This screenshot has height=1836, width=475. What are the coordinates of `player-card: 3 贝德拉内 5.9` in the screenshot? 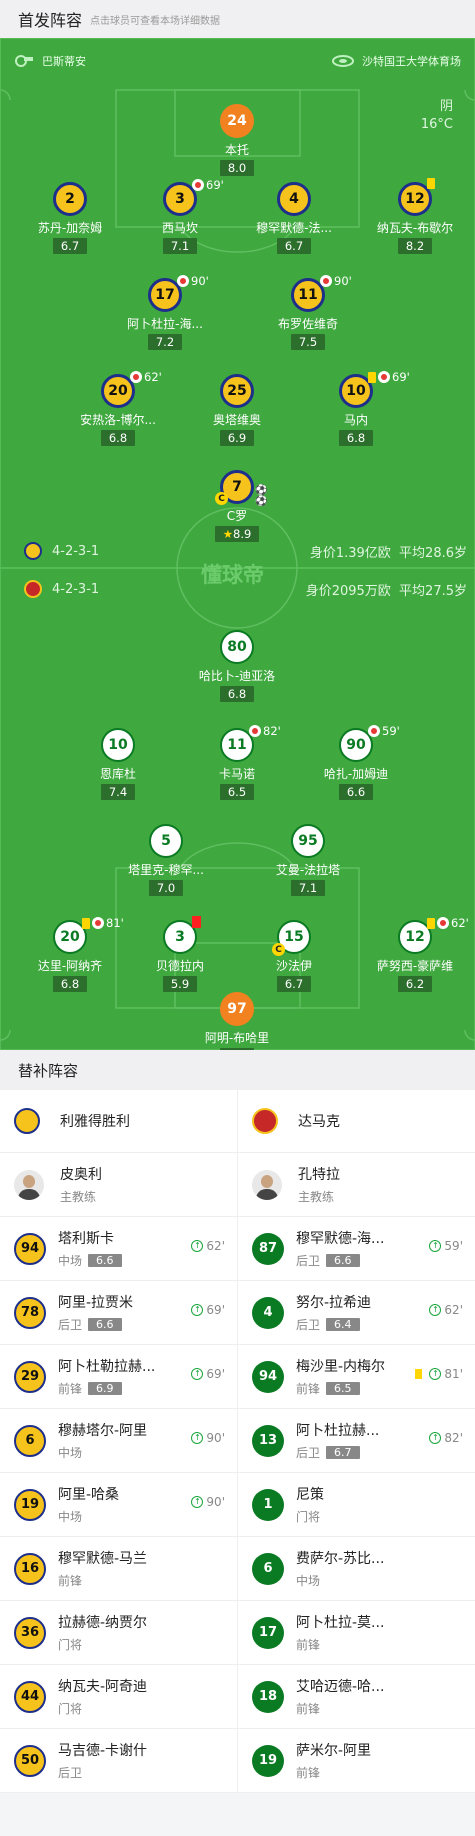 It's located at (180, 954).